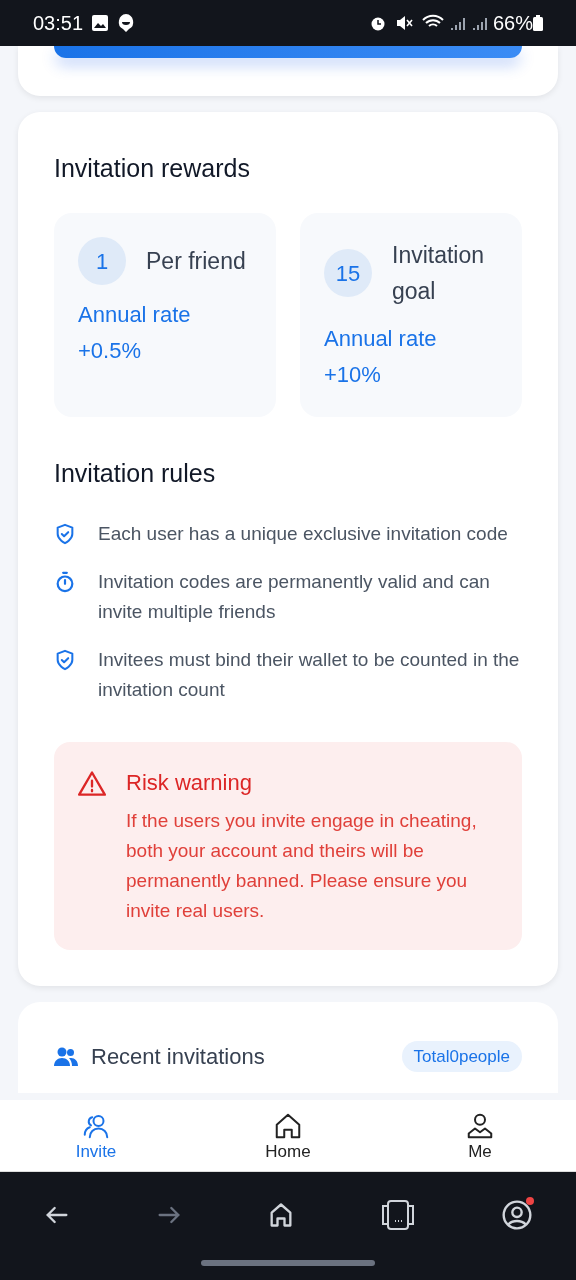 The image size is (576, 1280). What do you see at coordinates (189, 783) in the screenshot?
I see `warning-title: Risk warning` at bounding box center [189, 783].